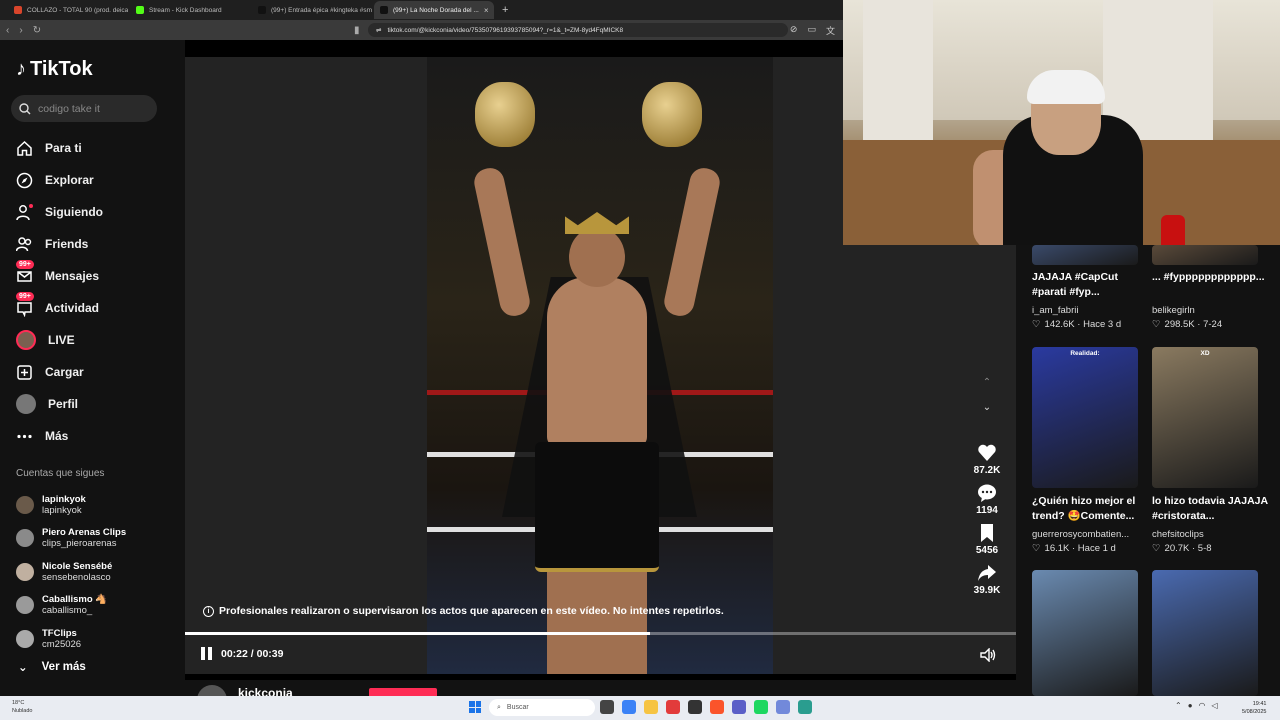 This screenshot has height=720, width=1280. I want to click on weather-widget: 18°C Nublado, so click(22, 707).